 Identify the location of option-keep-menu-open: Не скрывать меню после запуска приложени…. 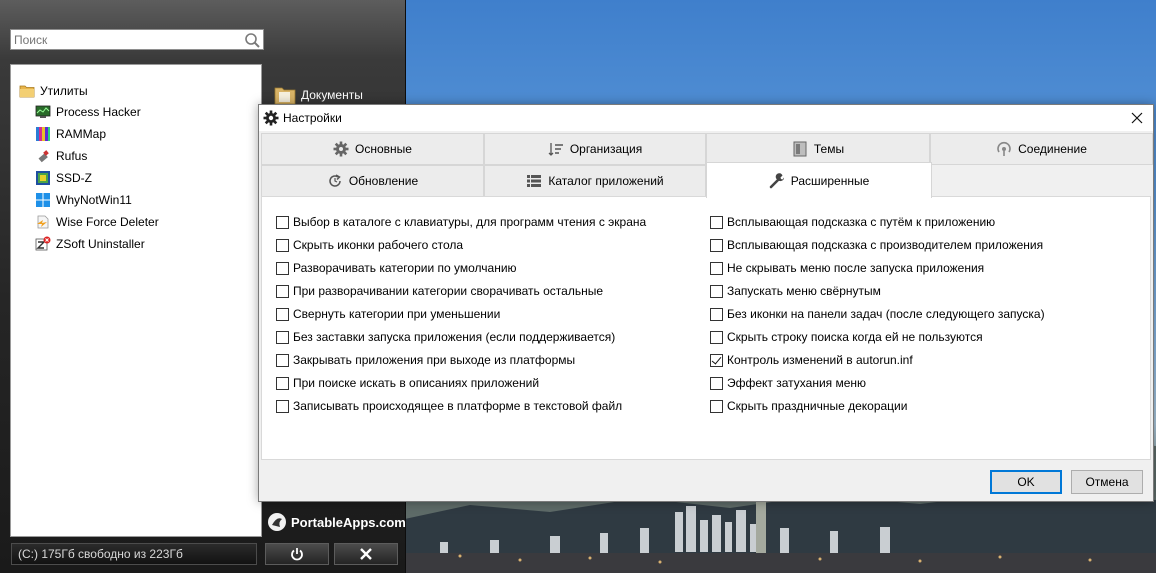
(847, 268).